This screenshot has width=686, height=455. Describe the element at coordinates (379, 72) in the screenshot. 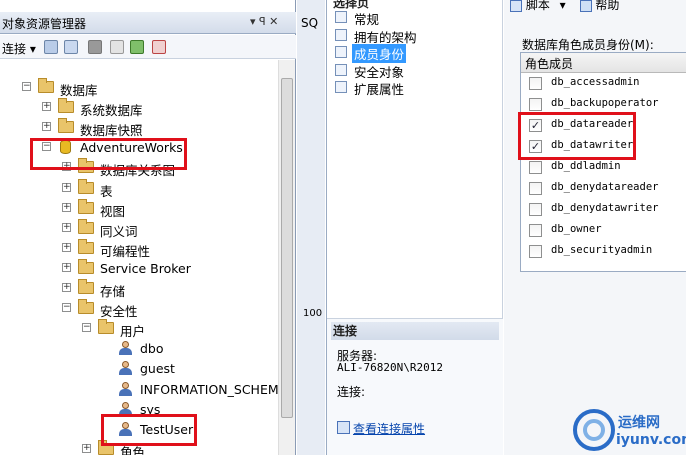

I see `page-label: 安全对象` at that location.